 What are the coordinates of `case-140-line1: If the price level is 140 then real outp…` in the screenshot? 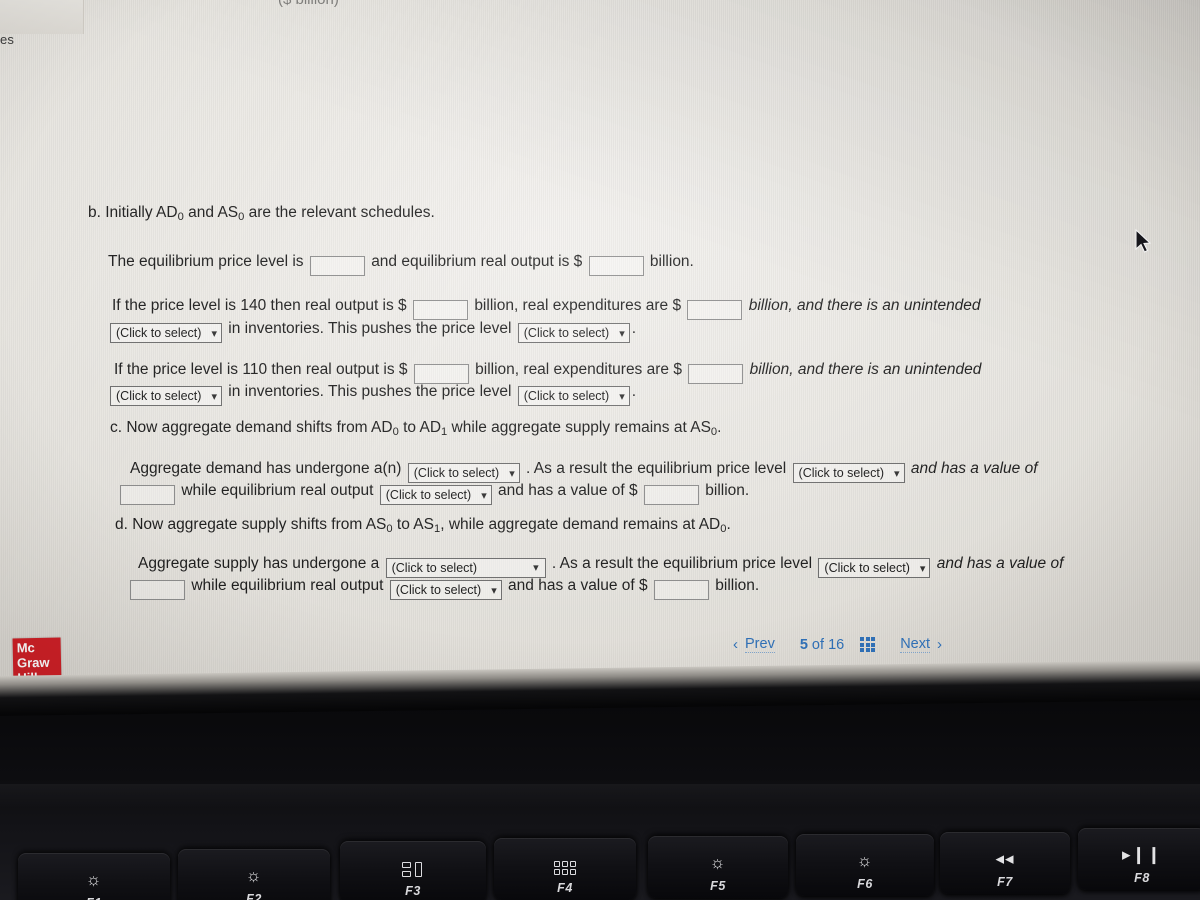 It's located at (546, 308).